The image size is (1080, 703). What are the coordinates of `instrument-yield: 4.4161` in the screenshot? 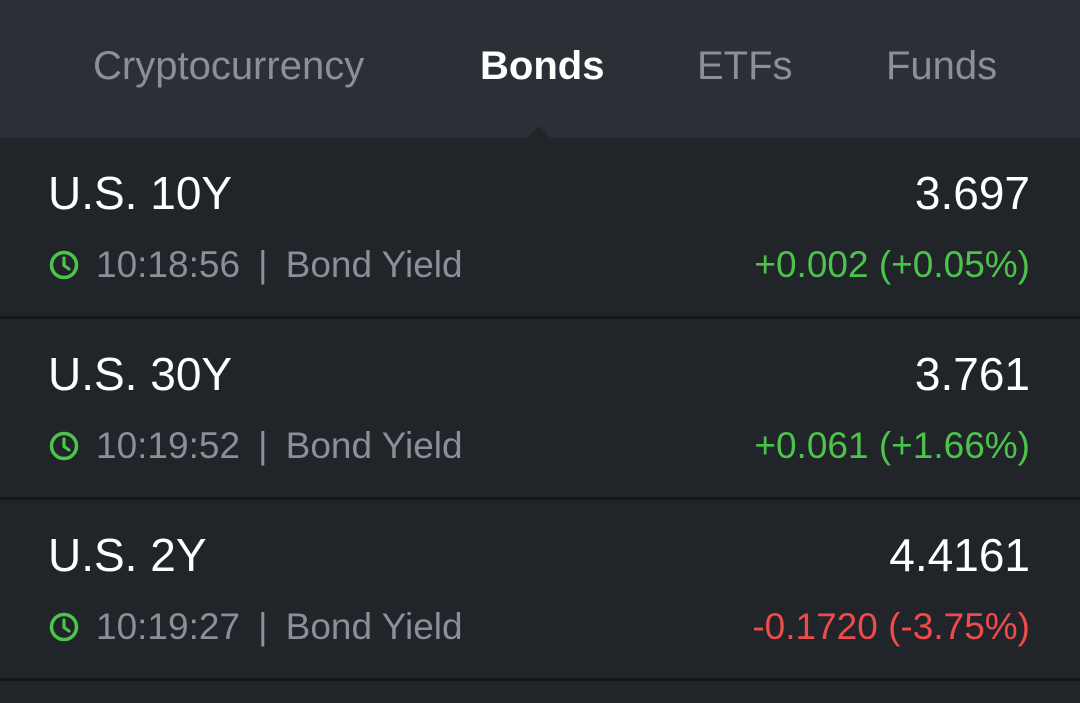 It's located at (959, 555).